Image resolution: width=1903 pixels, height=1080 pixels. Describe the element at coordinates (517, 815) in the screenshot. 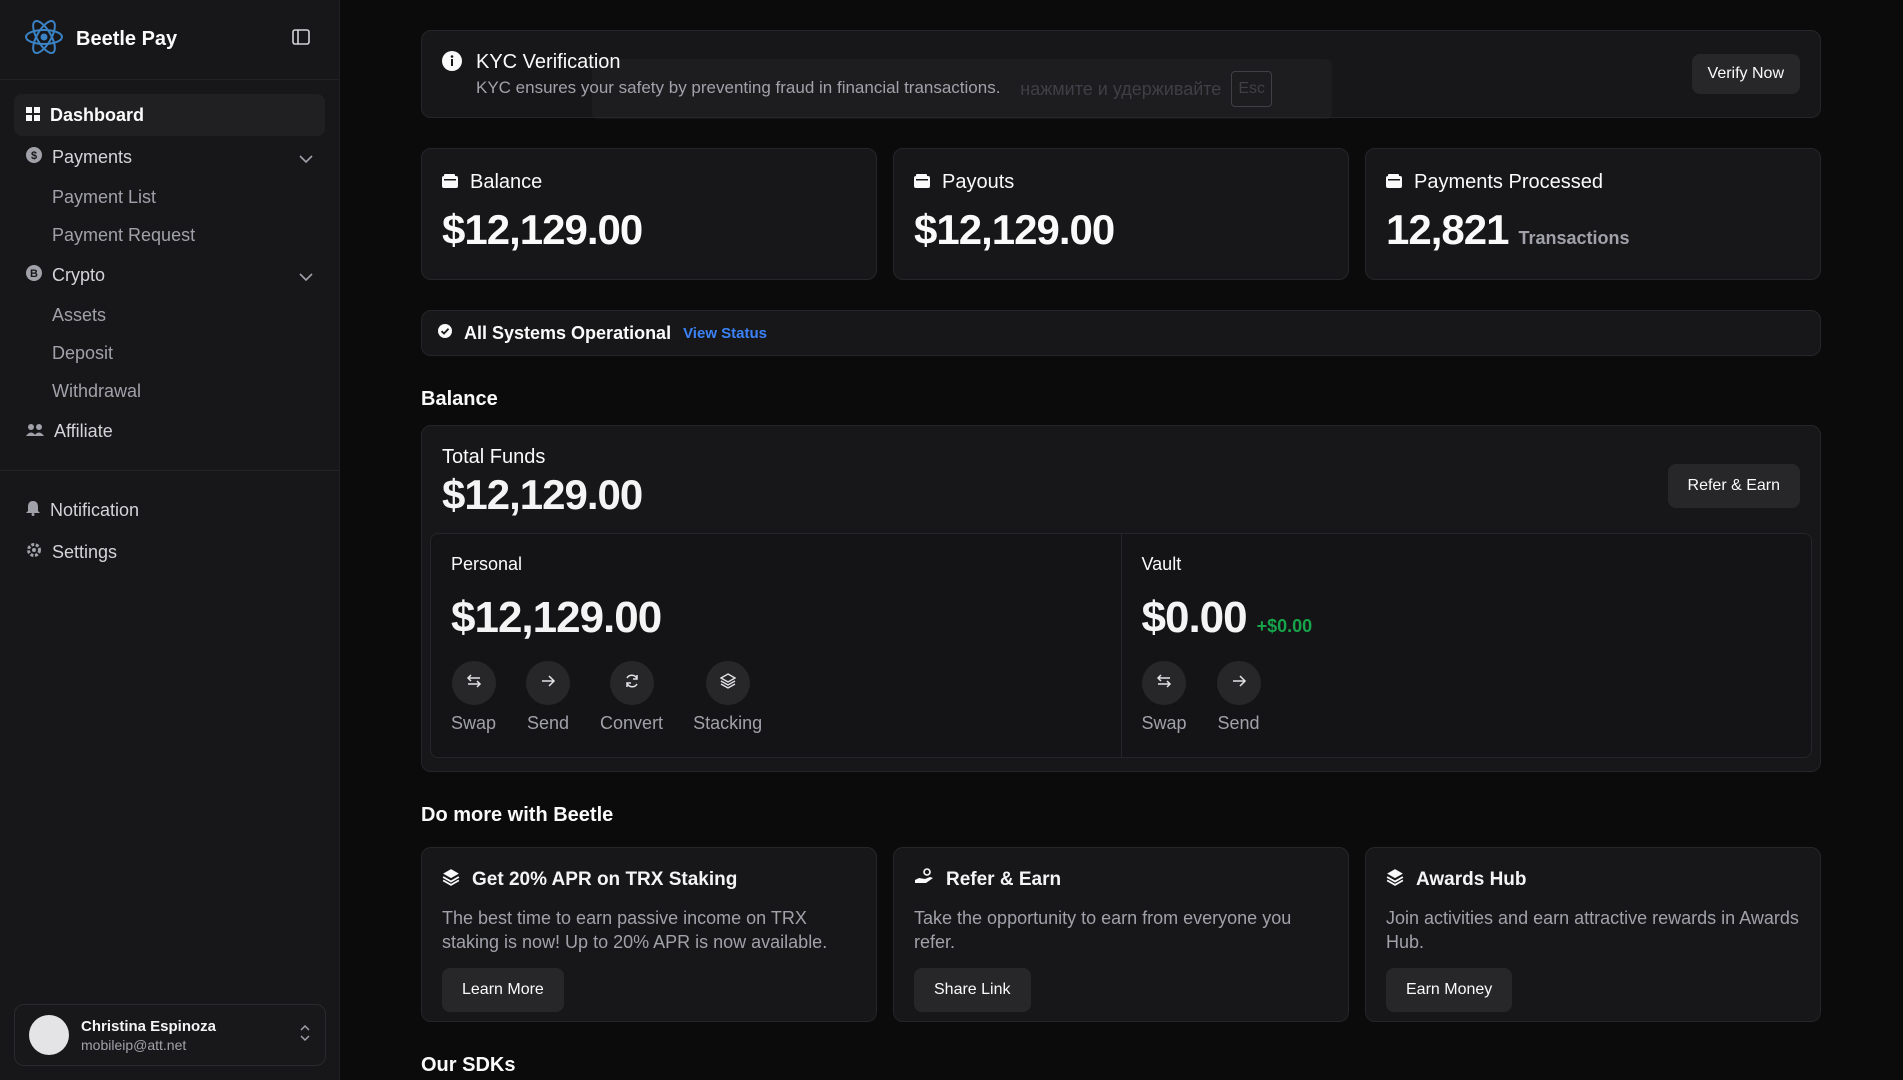

I see `do-more-section-title: Do more with Beetle` at that location.